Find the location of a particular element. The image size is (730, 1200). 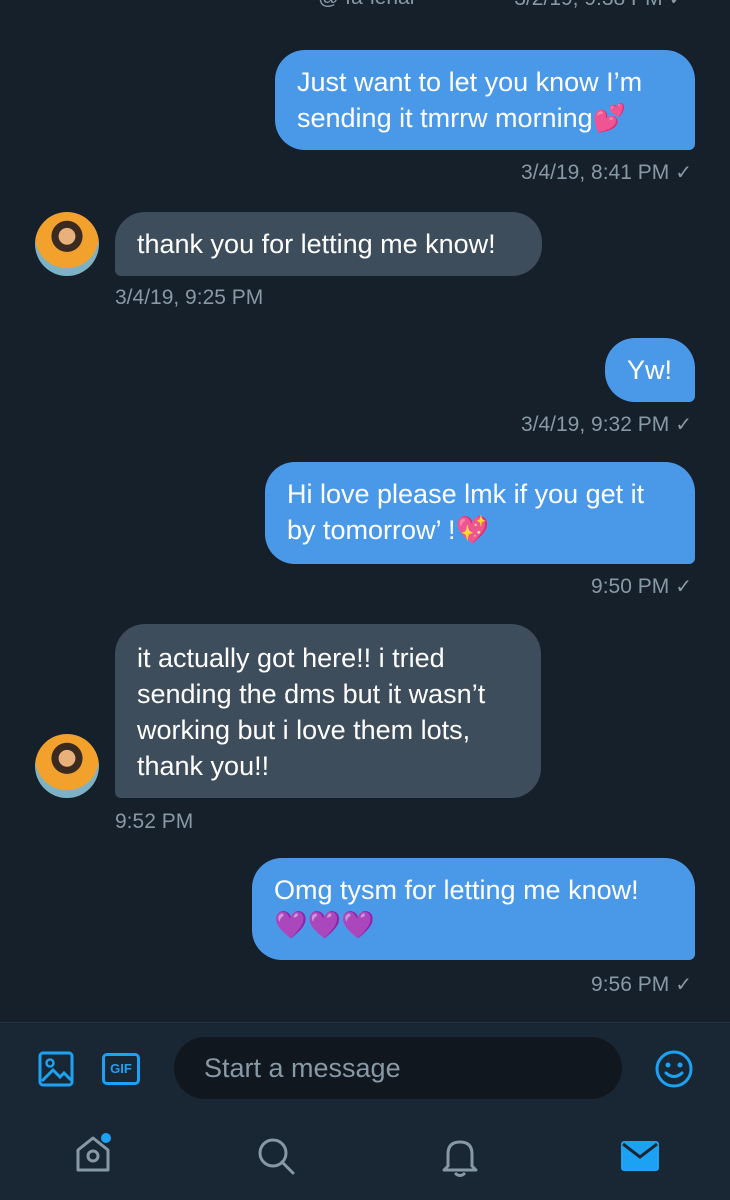

gif-icon: GIF is located at coordinates (121, 1069).